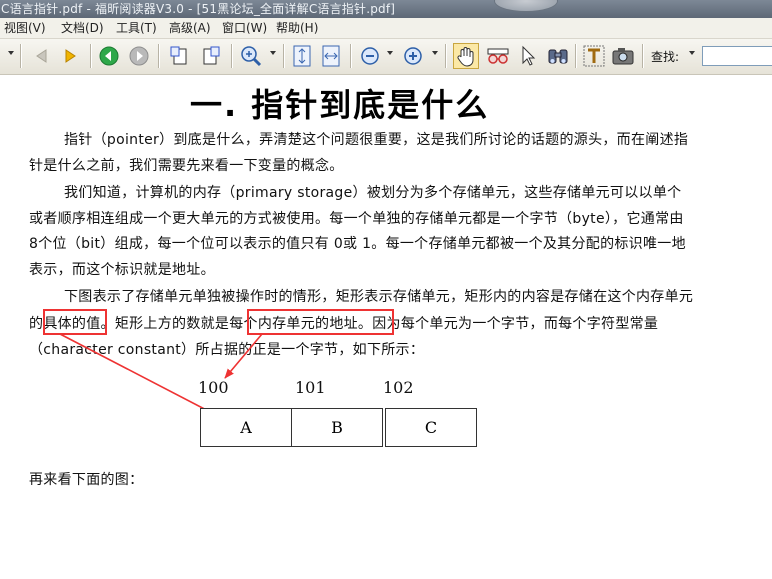 The width and height of the screenshot is (772, 579). Describe the element at coordinates (161, 381) in the screenshot. I see `annotation-arrows` at that location.